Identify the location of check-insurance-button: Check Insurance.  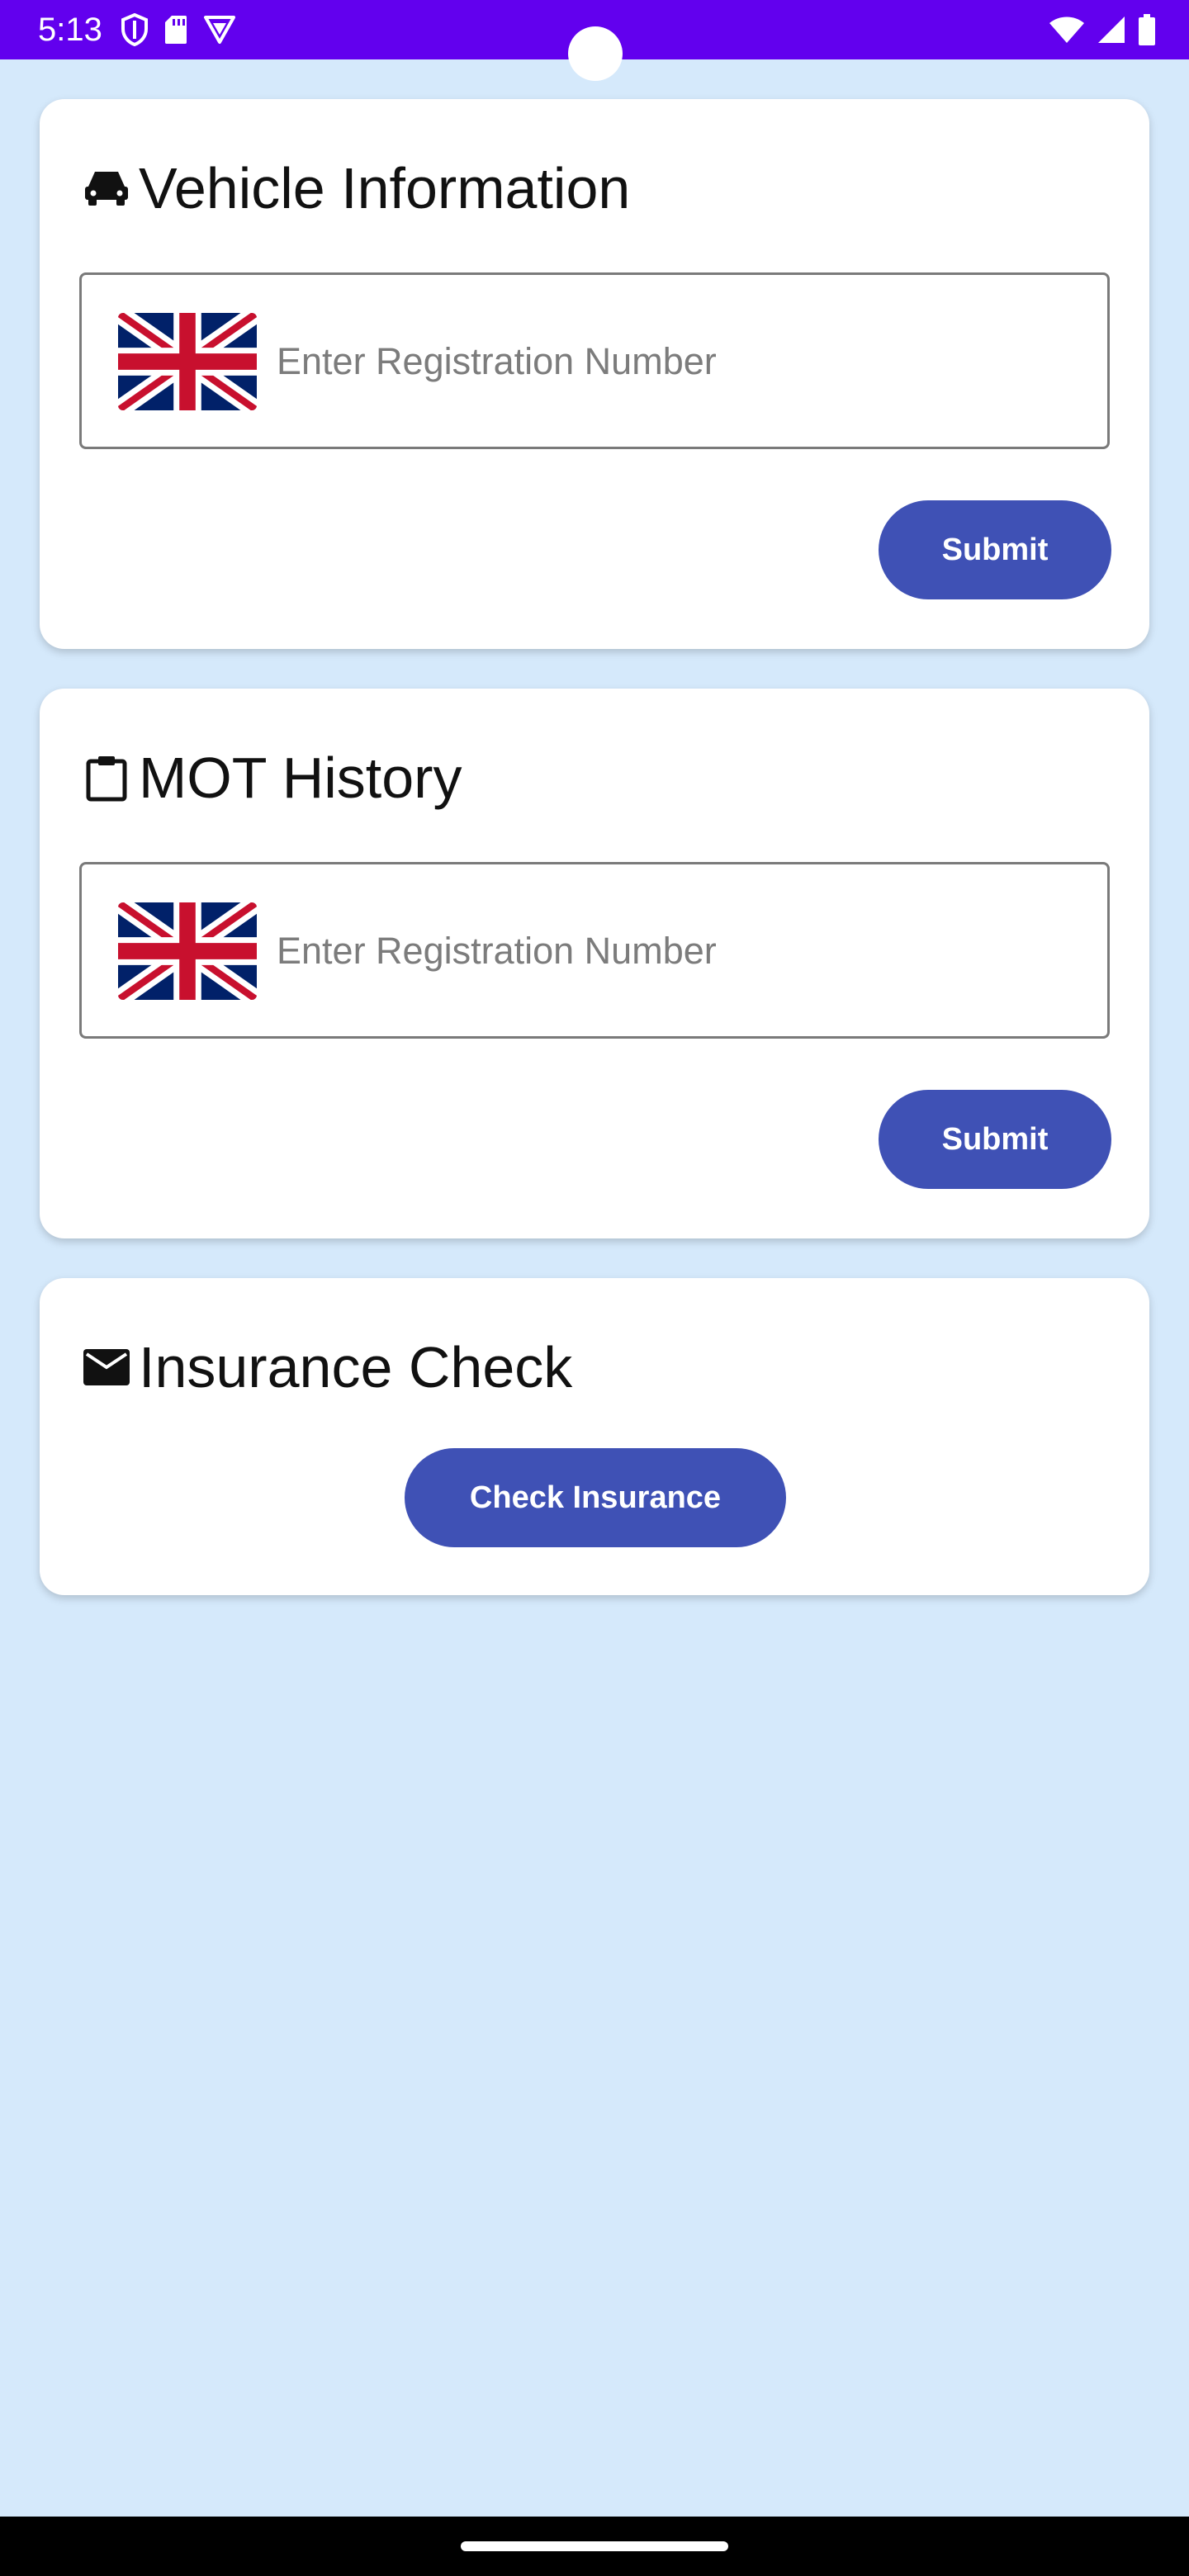
(595, 1497).